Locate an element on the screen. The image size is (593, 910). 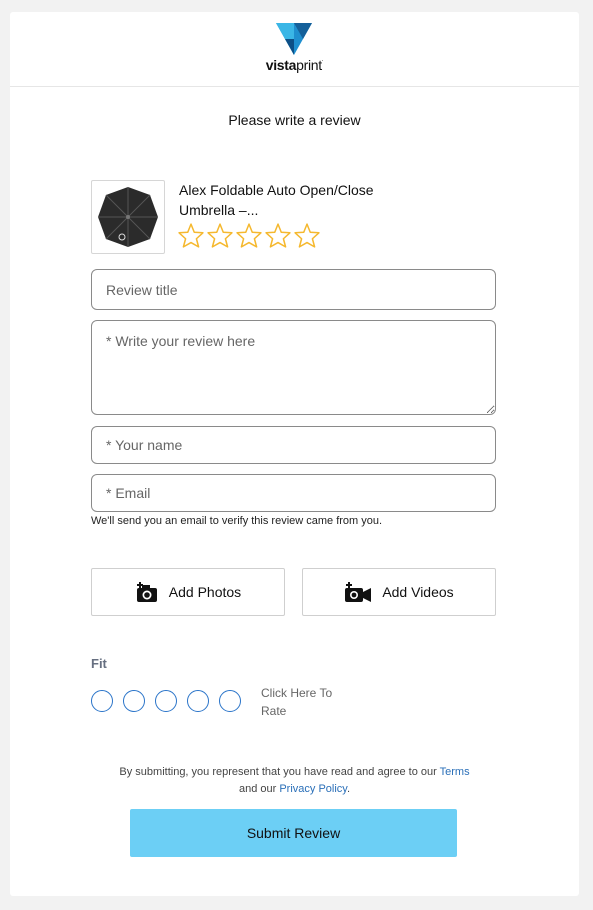
star-rating is located at coordinates (249, 235).